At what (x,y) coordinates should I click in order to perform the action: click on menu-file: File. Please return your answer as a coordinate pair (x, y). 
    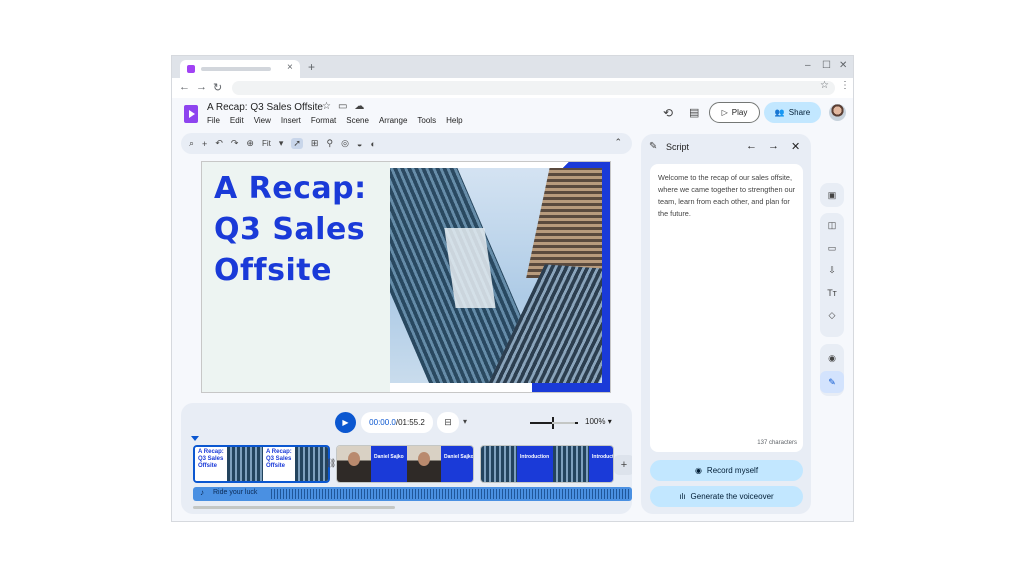
    Looking at the image, I should click on (213, 120).